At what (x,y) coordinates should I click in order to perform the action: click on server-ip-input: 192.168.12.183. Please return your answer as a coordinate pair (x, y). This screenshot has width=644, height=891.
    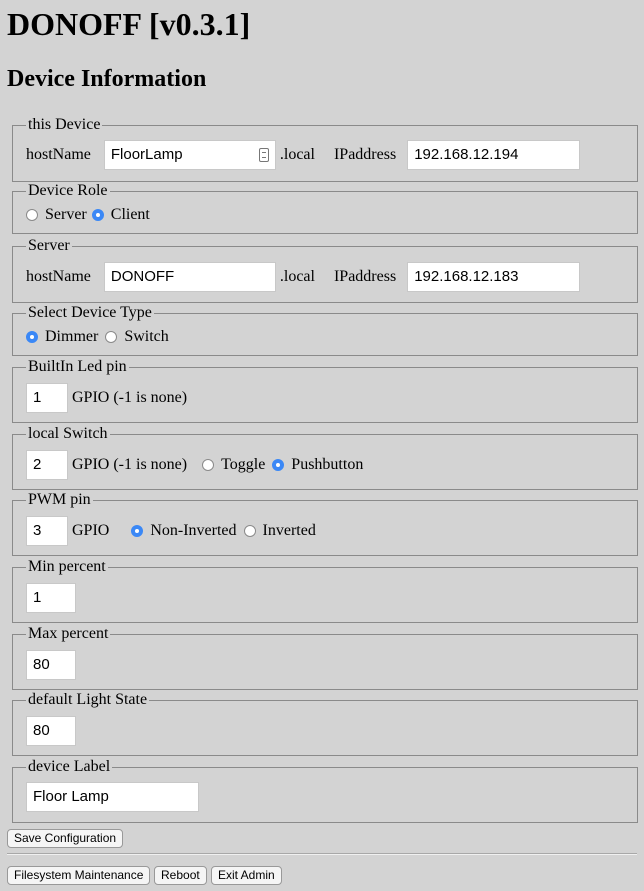
    Looking at the image, I should click on (494, 277).